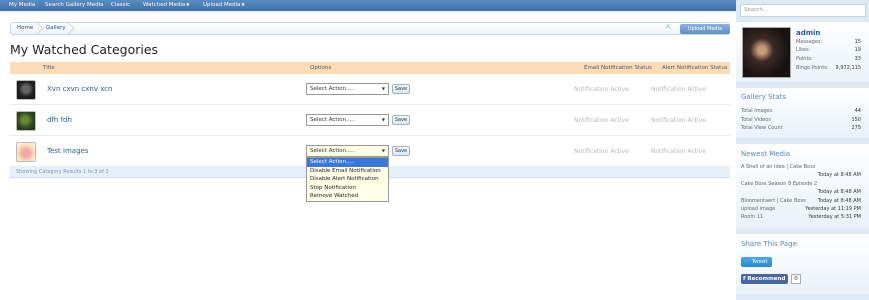 This screenshot has width=869, height=300. Describe the element at coordinates (808, 33) in the screenshot. I see `username-link: admin` at that location.